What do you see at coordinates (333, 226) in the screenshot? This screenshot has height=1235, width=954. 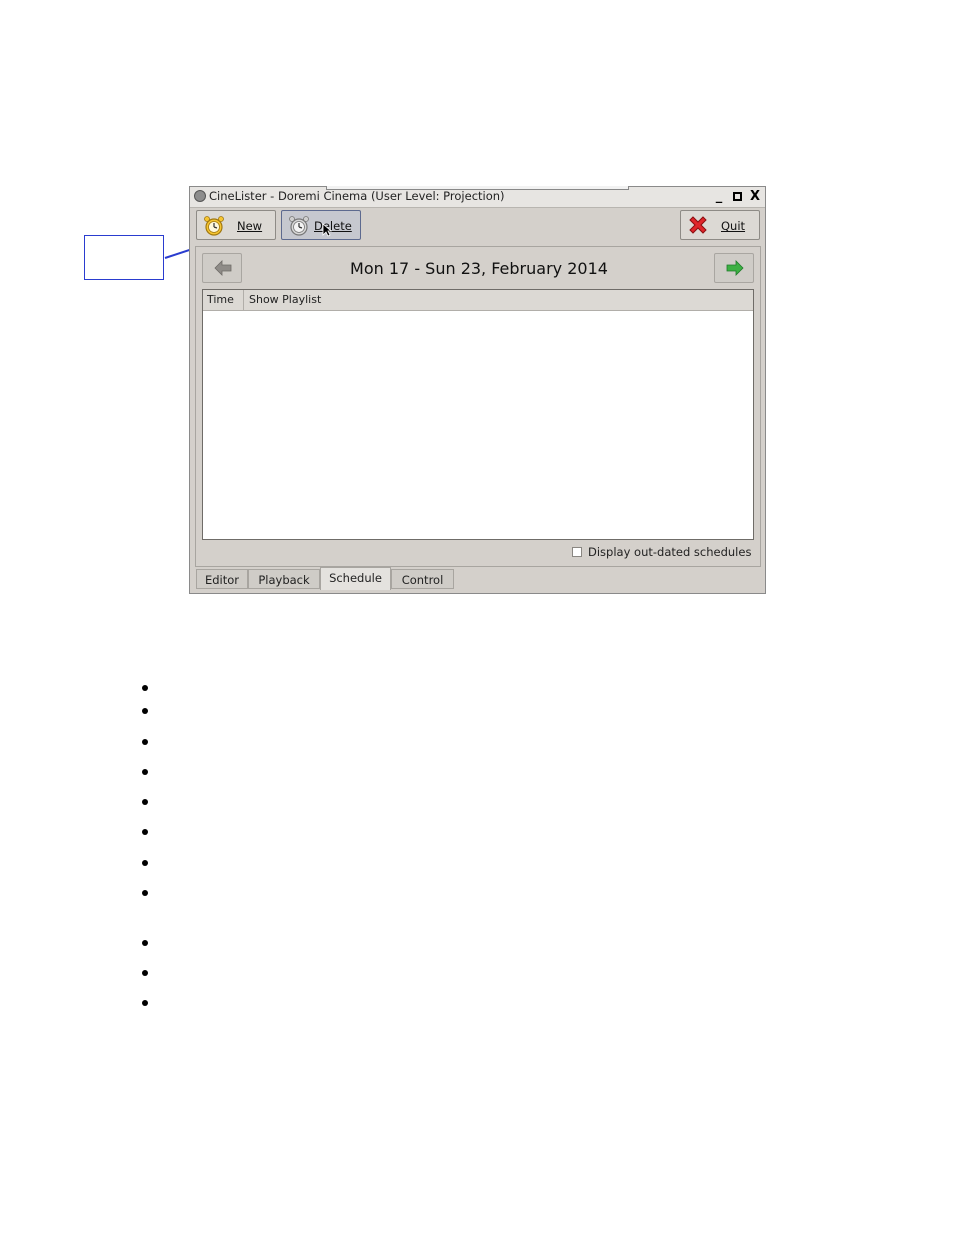 I see `delete-button-label: Delete` at bounding box center [333, 226].